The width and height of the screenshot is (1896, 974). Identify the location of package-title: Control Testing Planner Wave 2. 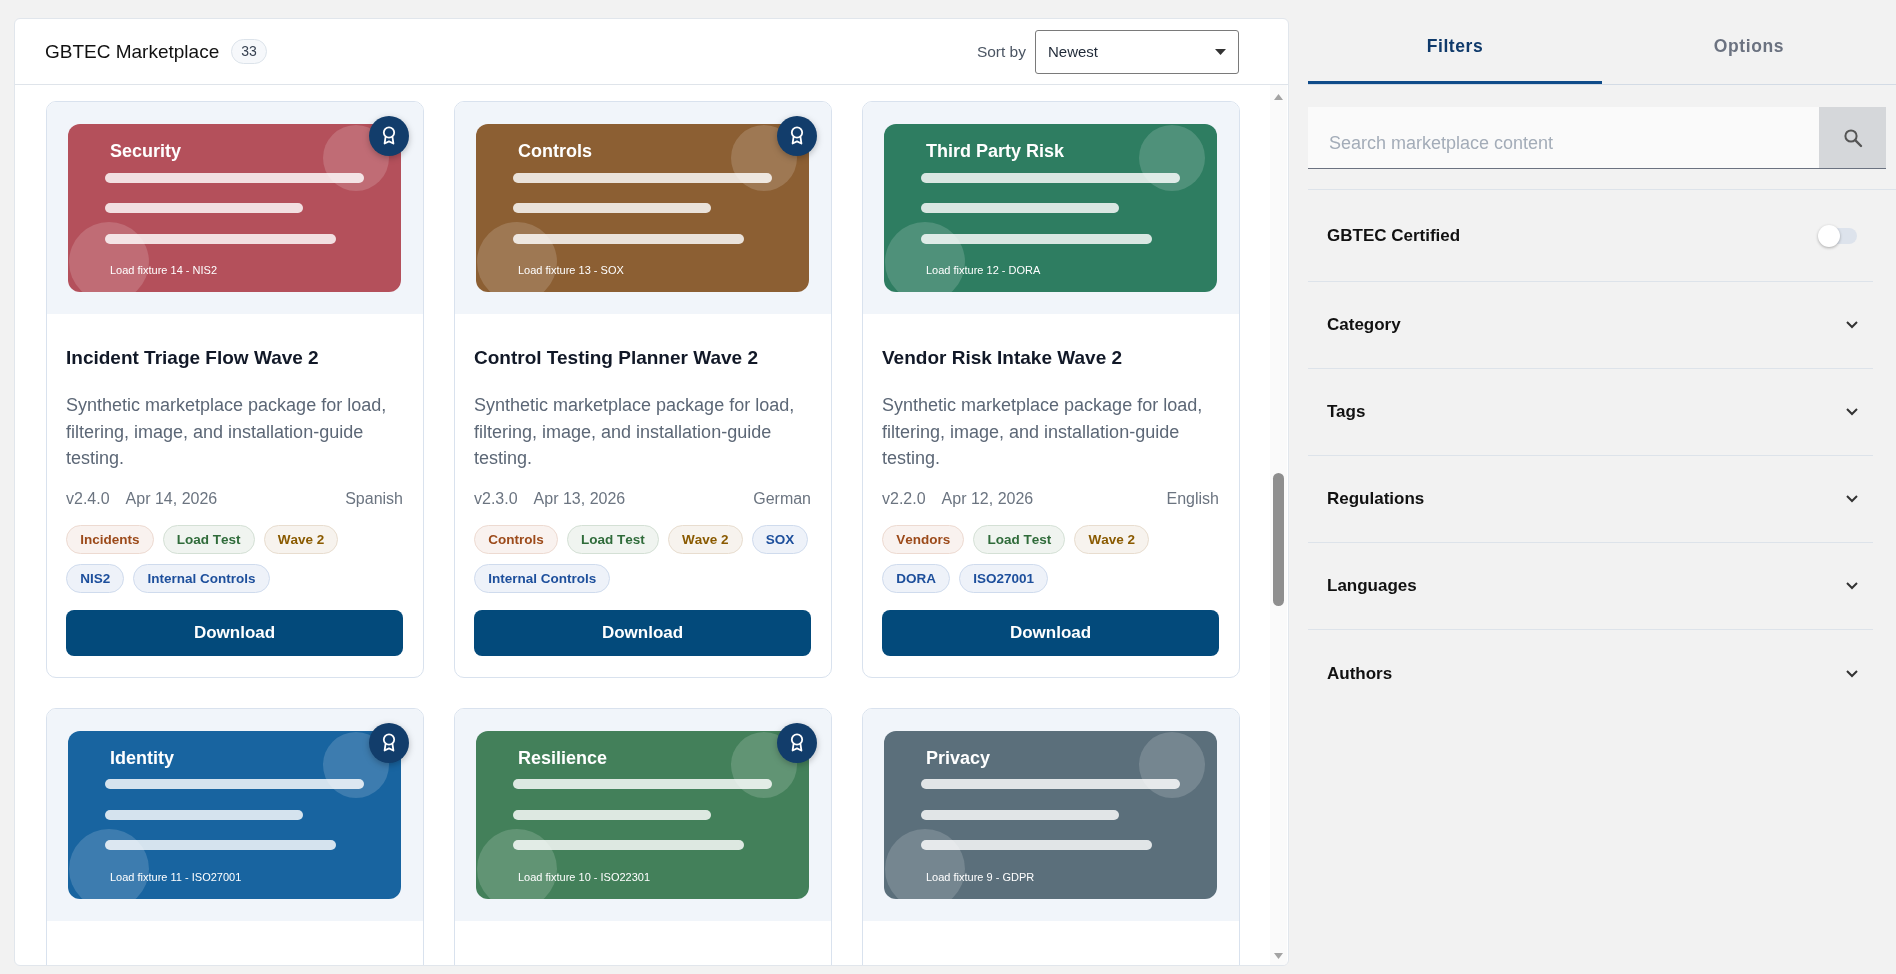
(616, 358).